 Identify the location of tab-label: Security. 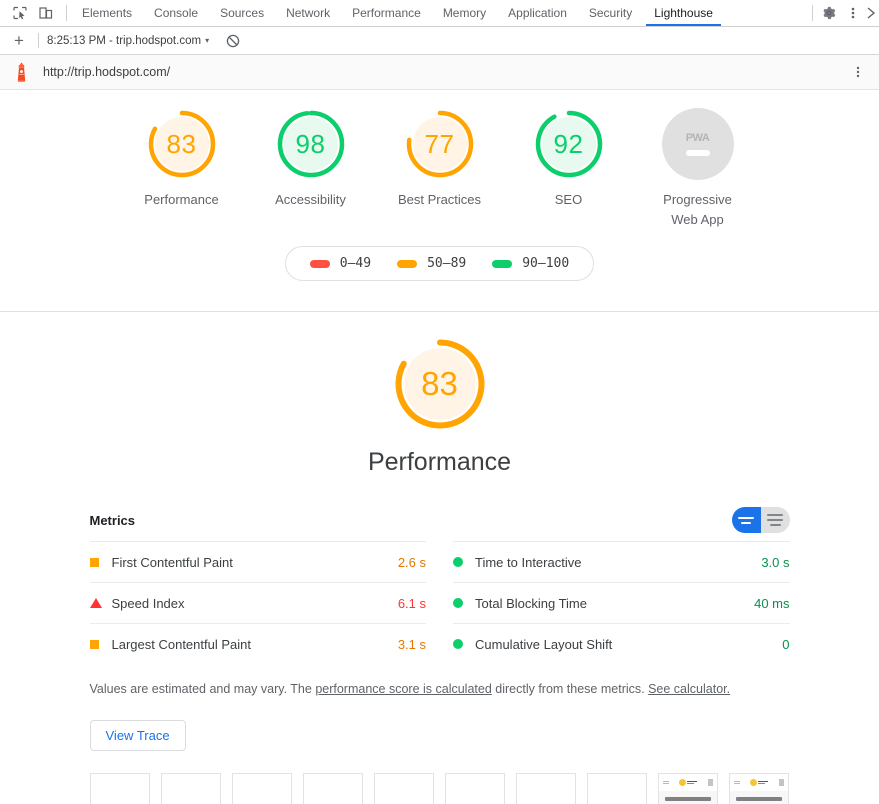
(610, 13).